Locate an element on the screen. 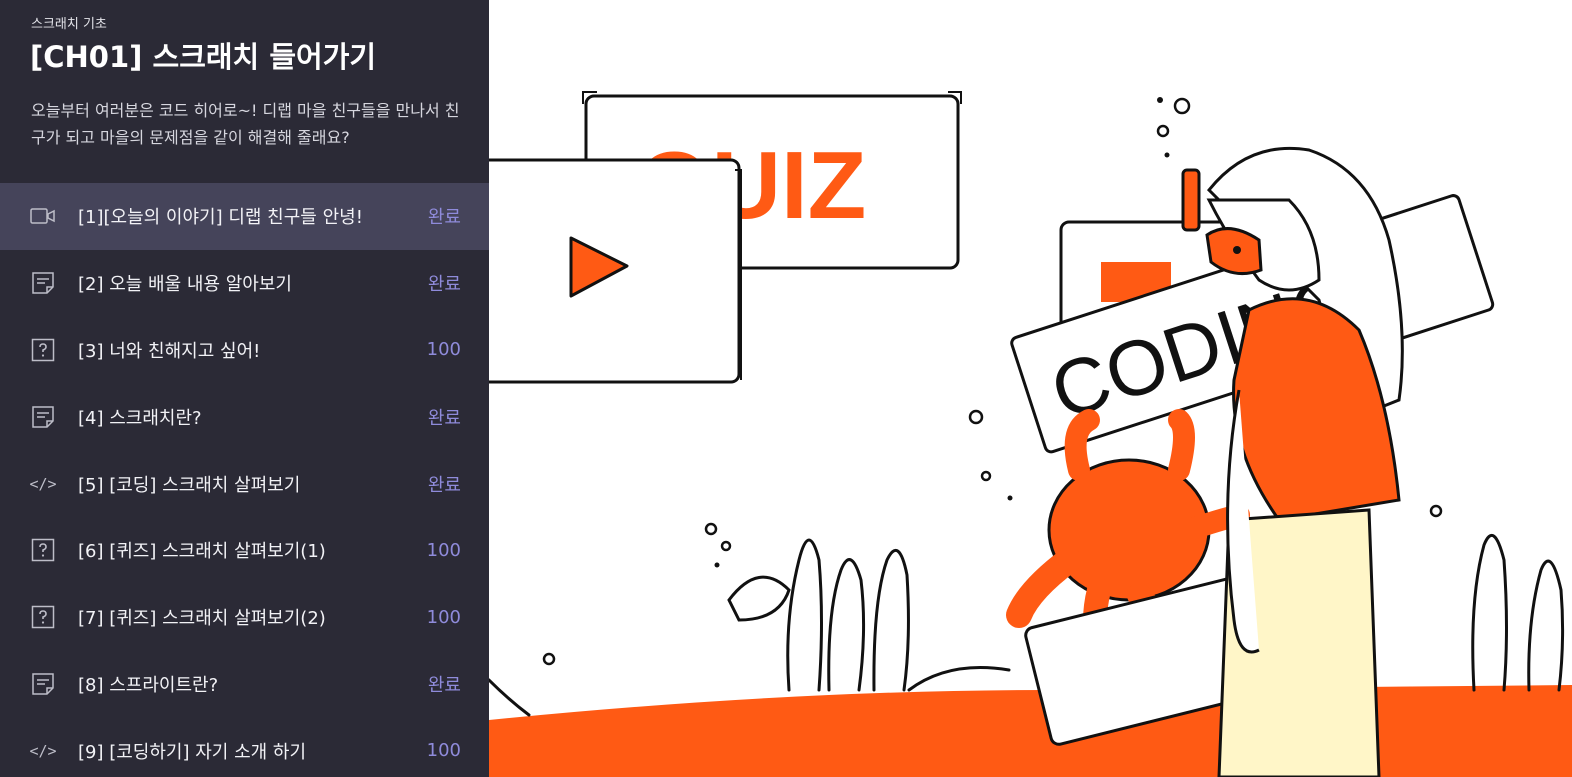  lesson-label: [6] [퀴즈] 스크래치 살펴보기(1) is located at coordinates (202, 552).